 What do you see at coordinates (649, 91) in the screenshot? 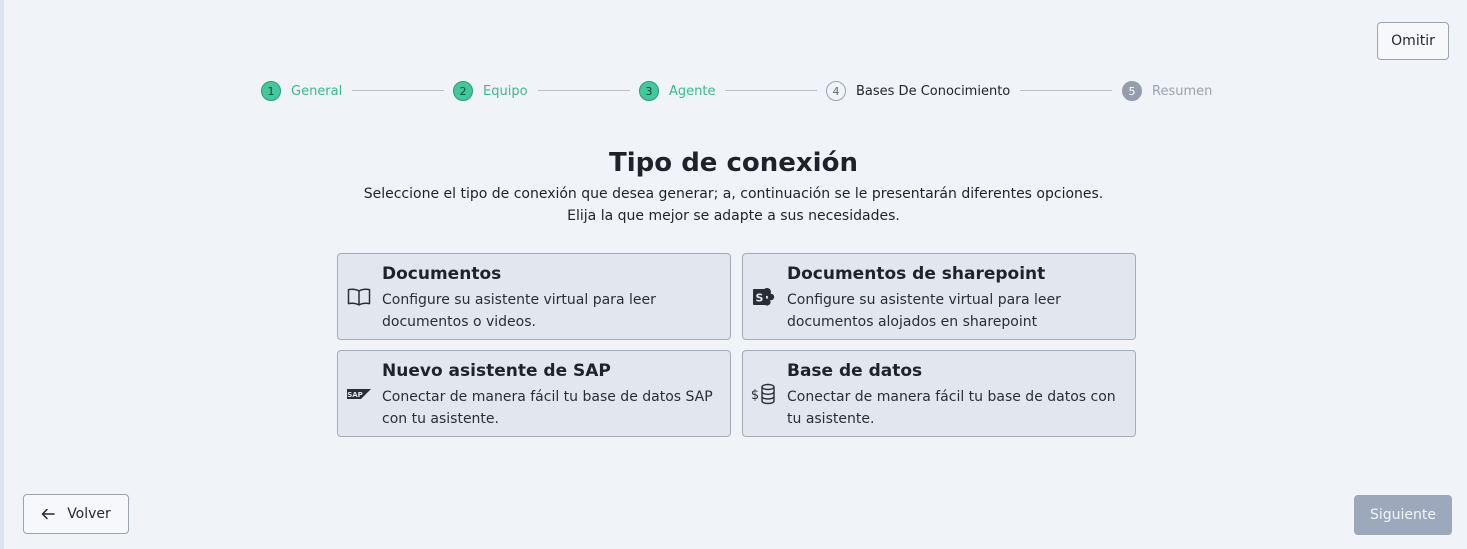
I see `step-number: 3` at bounding box center [649, 91].